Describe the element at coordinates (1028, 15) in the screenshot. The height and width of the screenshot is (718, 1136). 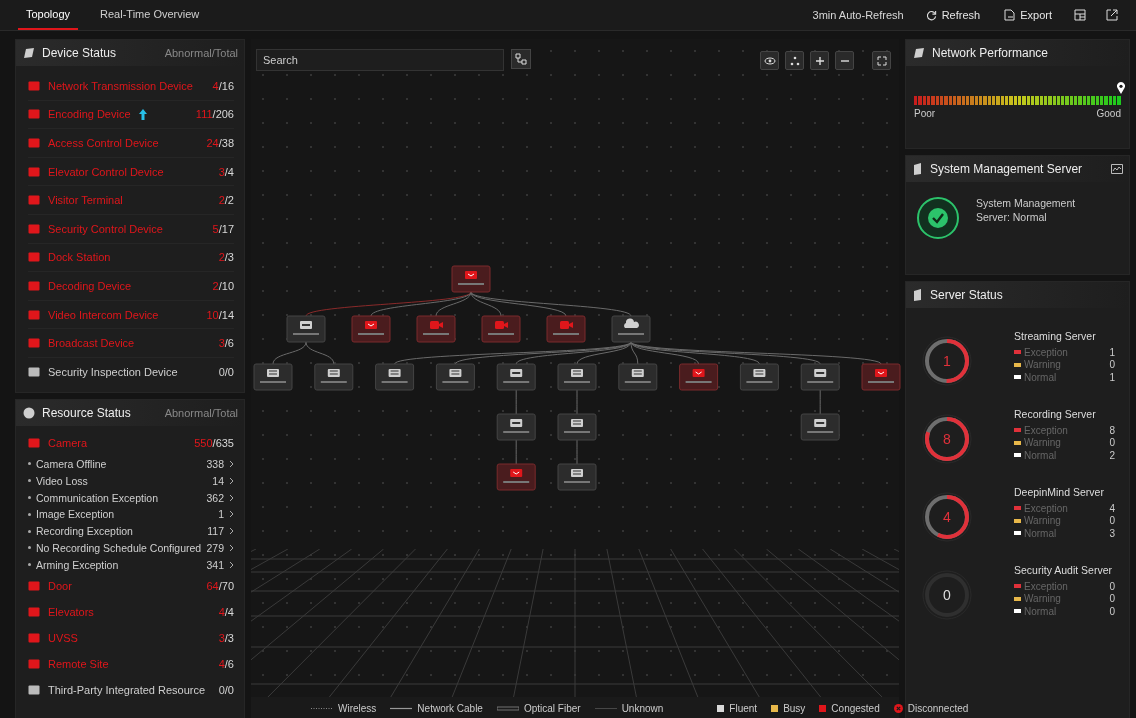
I see `export-button: Export` at that location.